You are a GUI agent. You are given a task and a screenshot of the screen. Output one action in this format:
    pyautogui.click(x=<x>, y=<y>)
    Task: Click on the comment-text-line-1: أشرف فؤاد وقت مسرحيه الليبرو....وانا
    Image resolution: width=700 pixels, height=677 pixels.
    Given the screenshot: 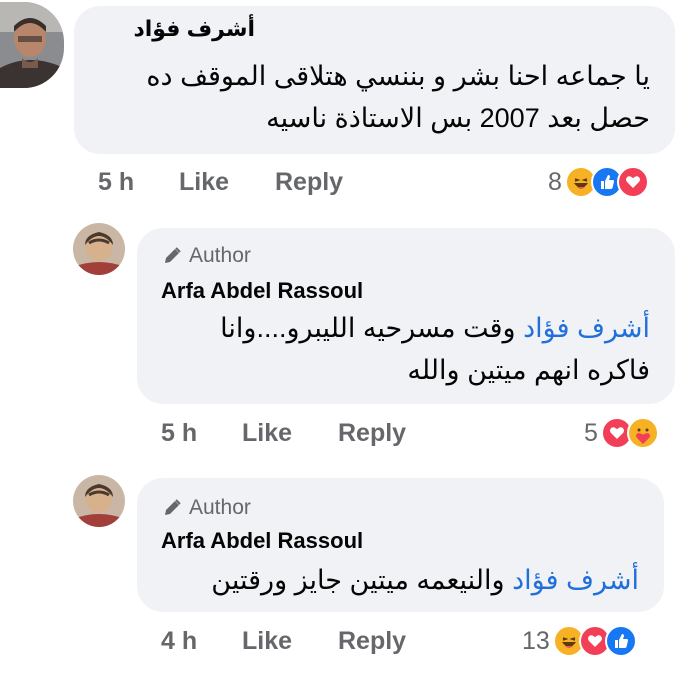 What is the action you would take?
    pyautogui.click(x=435, y=328)
    